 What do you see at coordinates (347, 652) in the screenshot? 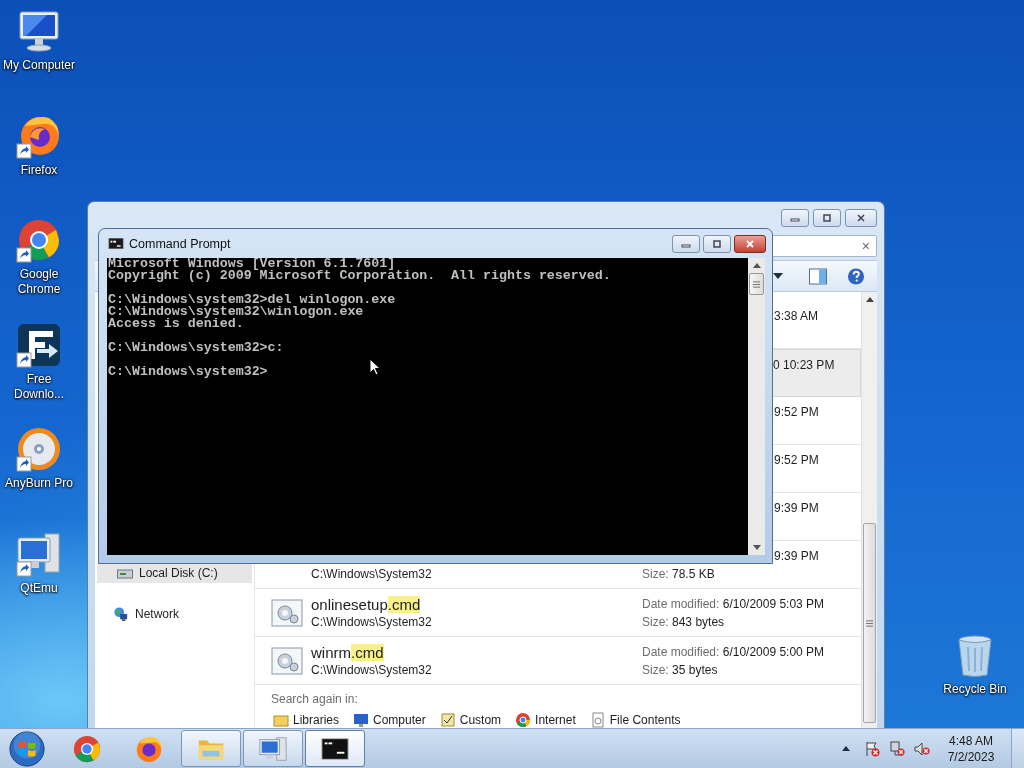
I see `file-name: winrm.cmd` at bounding box center [347, 652].